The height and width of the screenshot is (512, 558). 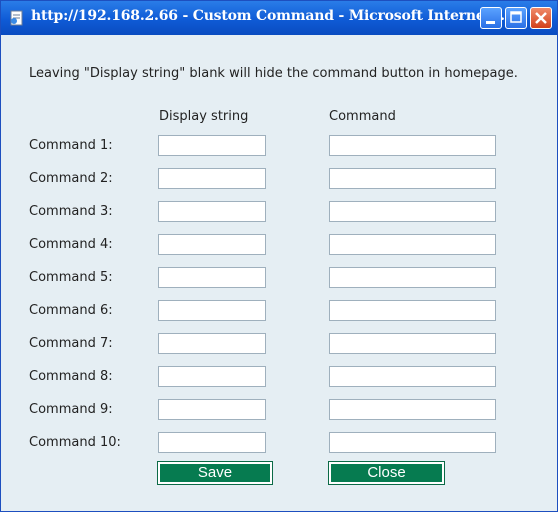 What do you see at coordinates (386, 473) in the screenshot?
I see `close-button: Close` at bounding box center [386, 473].